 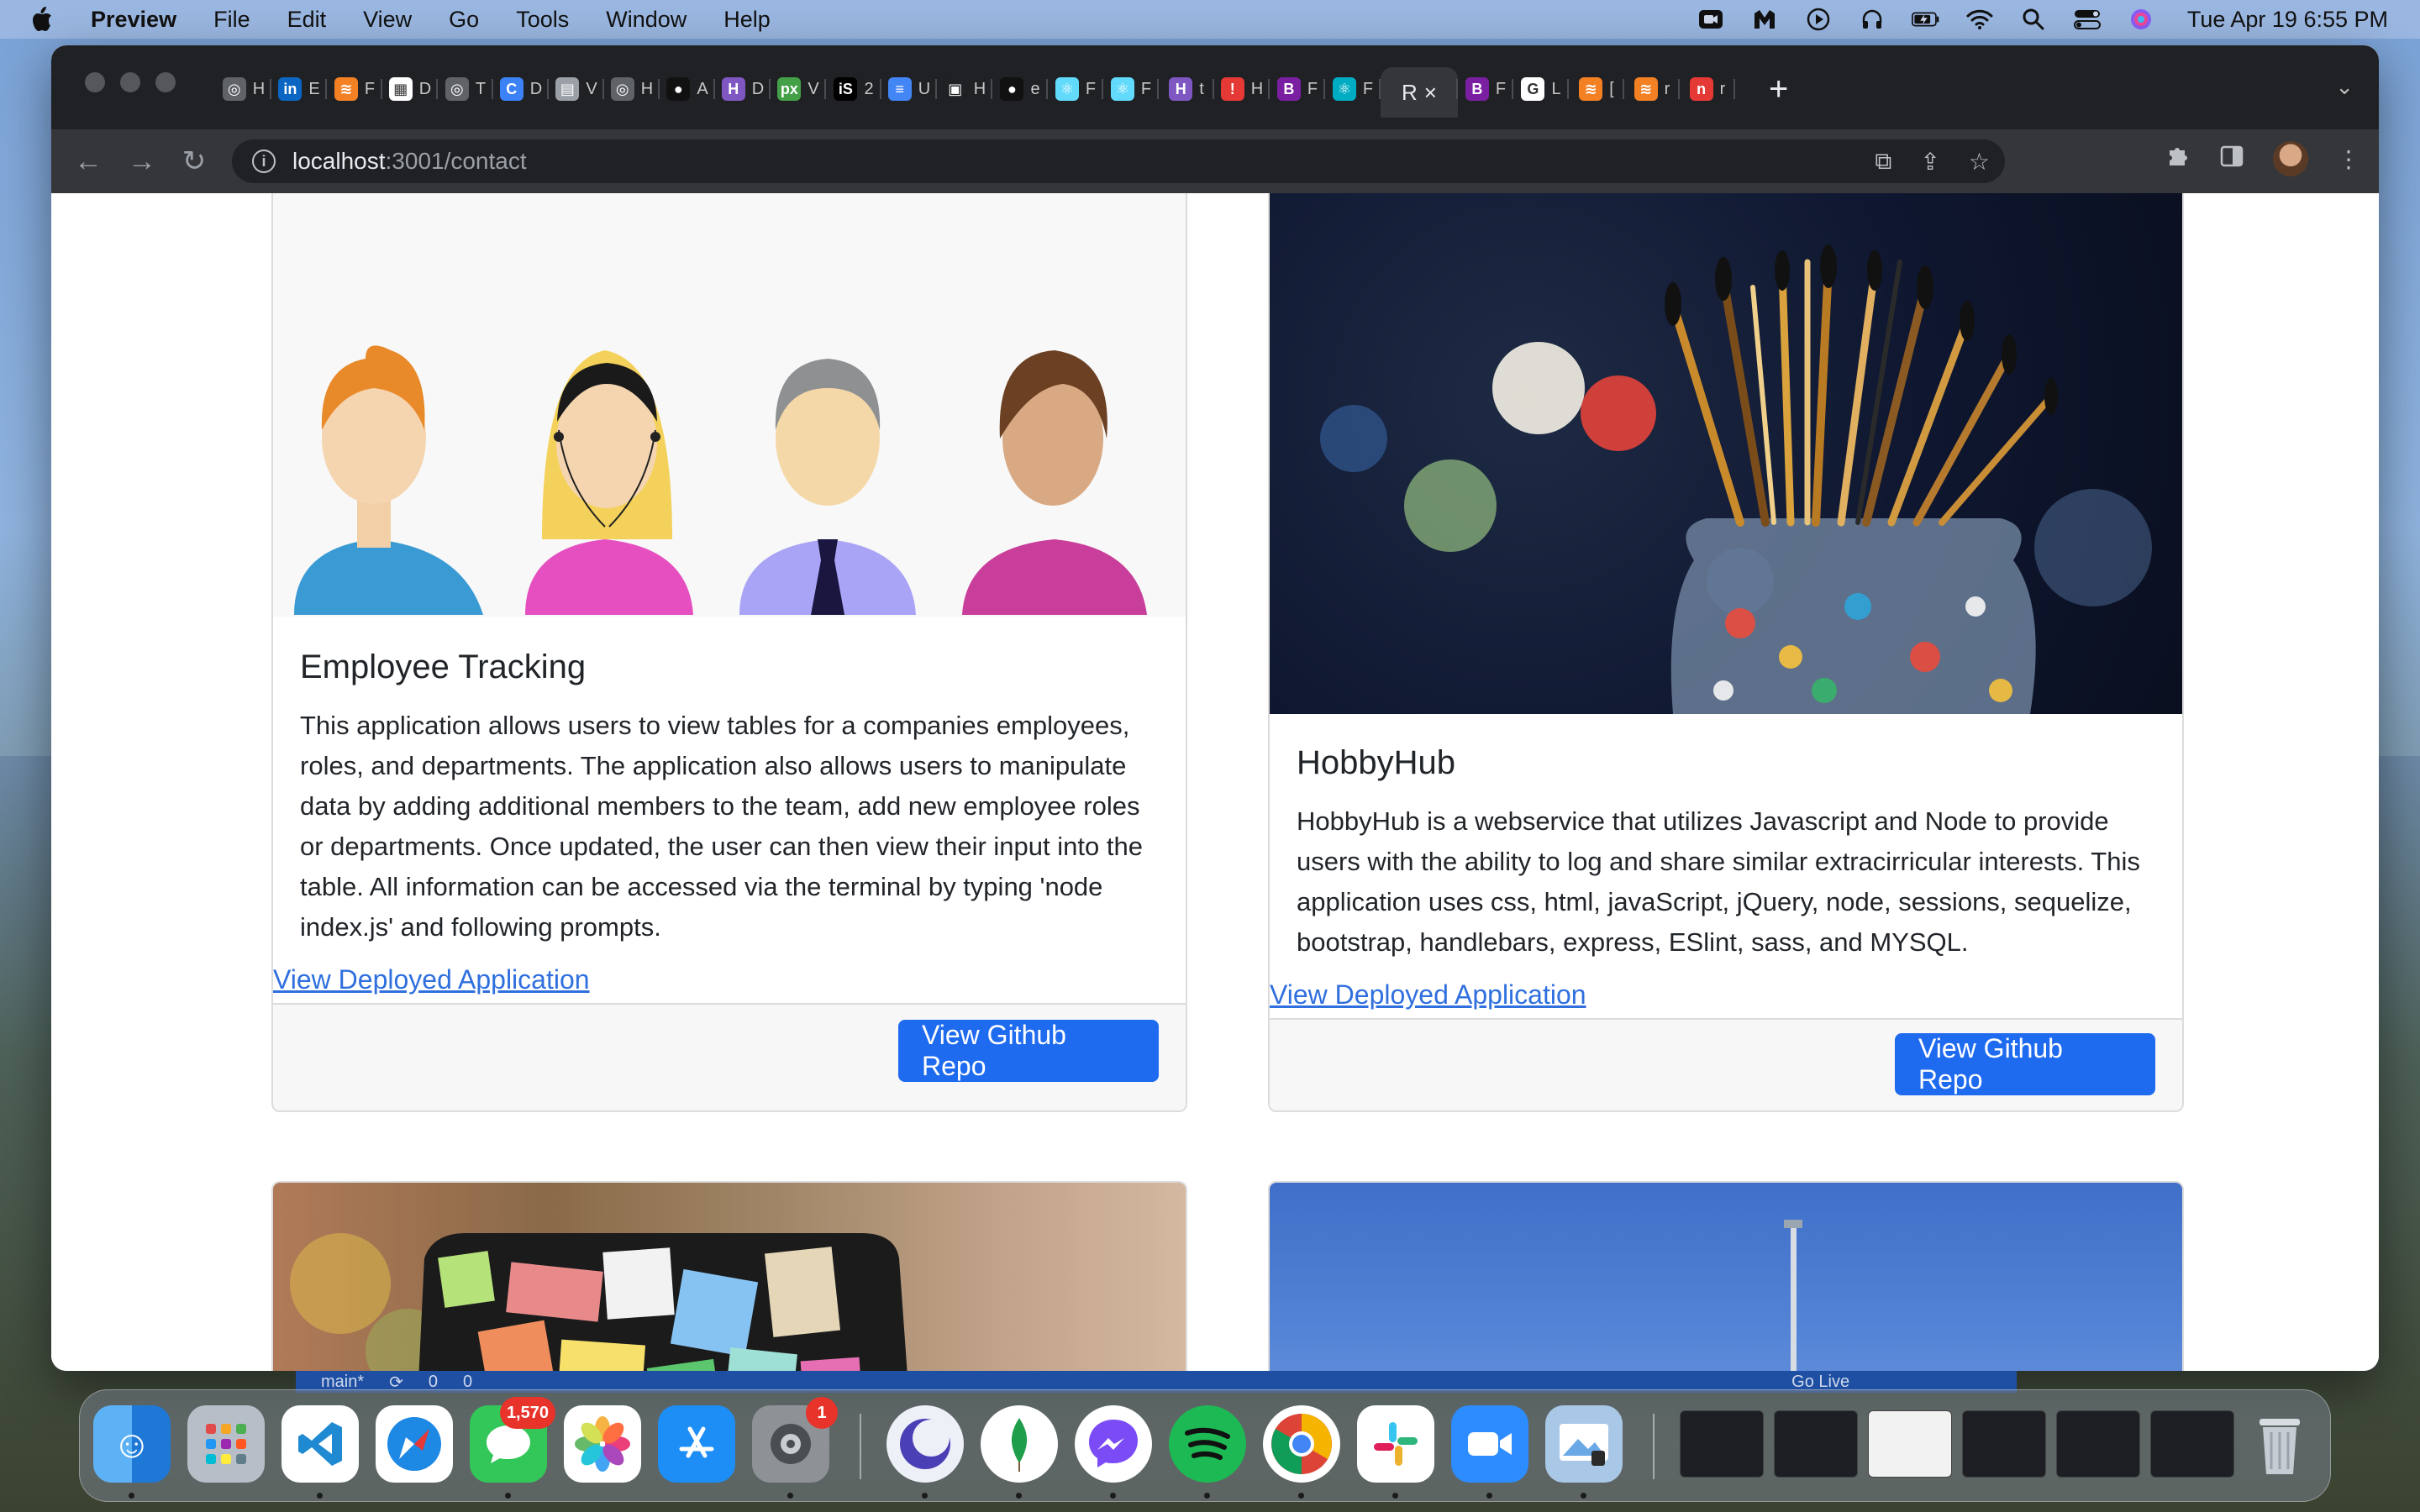 I want to click on messenger-icon, so click(x=1113, y=1444).